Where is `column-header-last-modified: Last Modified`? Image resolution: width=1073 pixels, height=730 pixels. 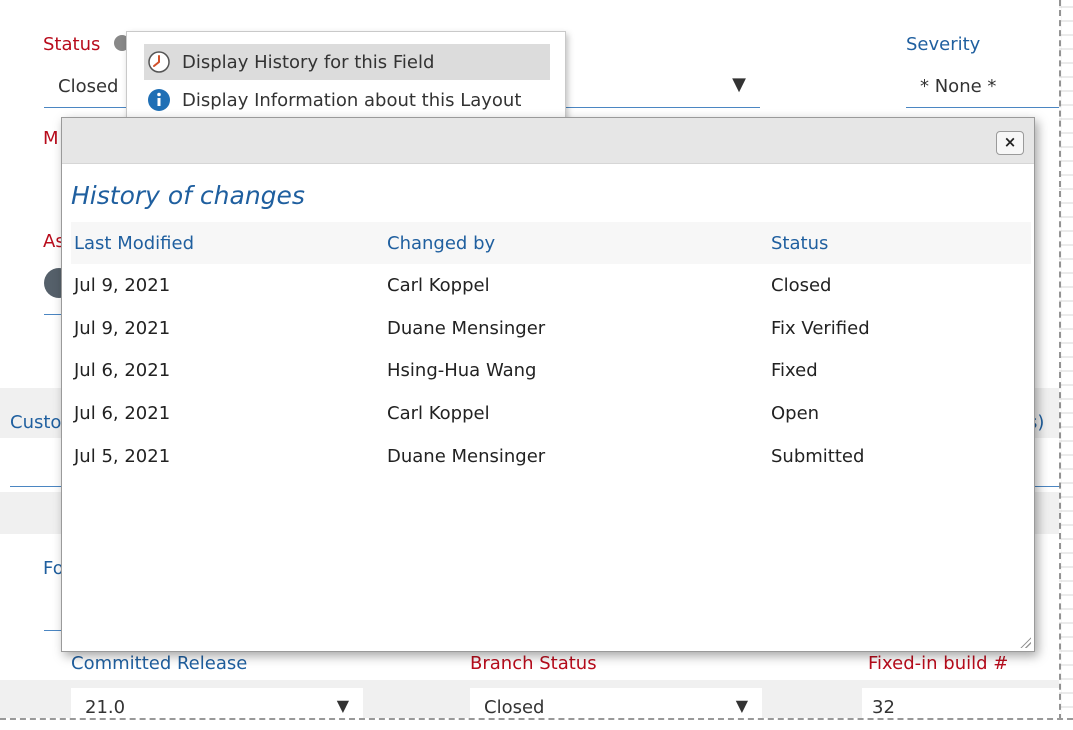
column-header-last-modified: Last Modified is located at coordinates (227, 243).